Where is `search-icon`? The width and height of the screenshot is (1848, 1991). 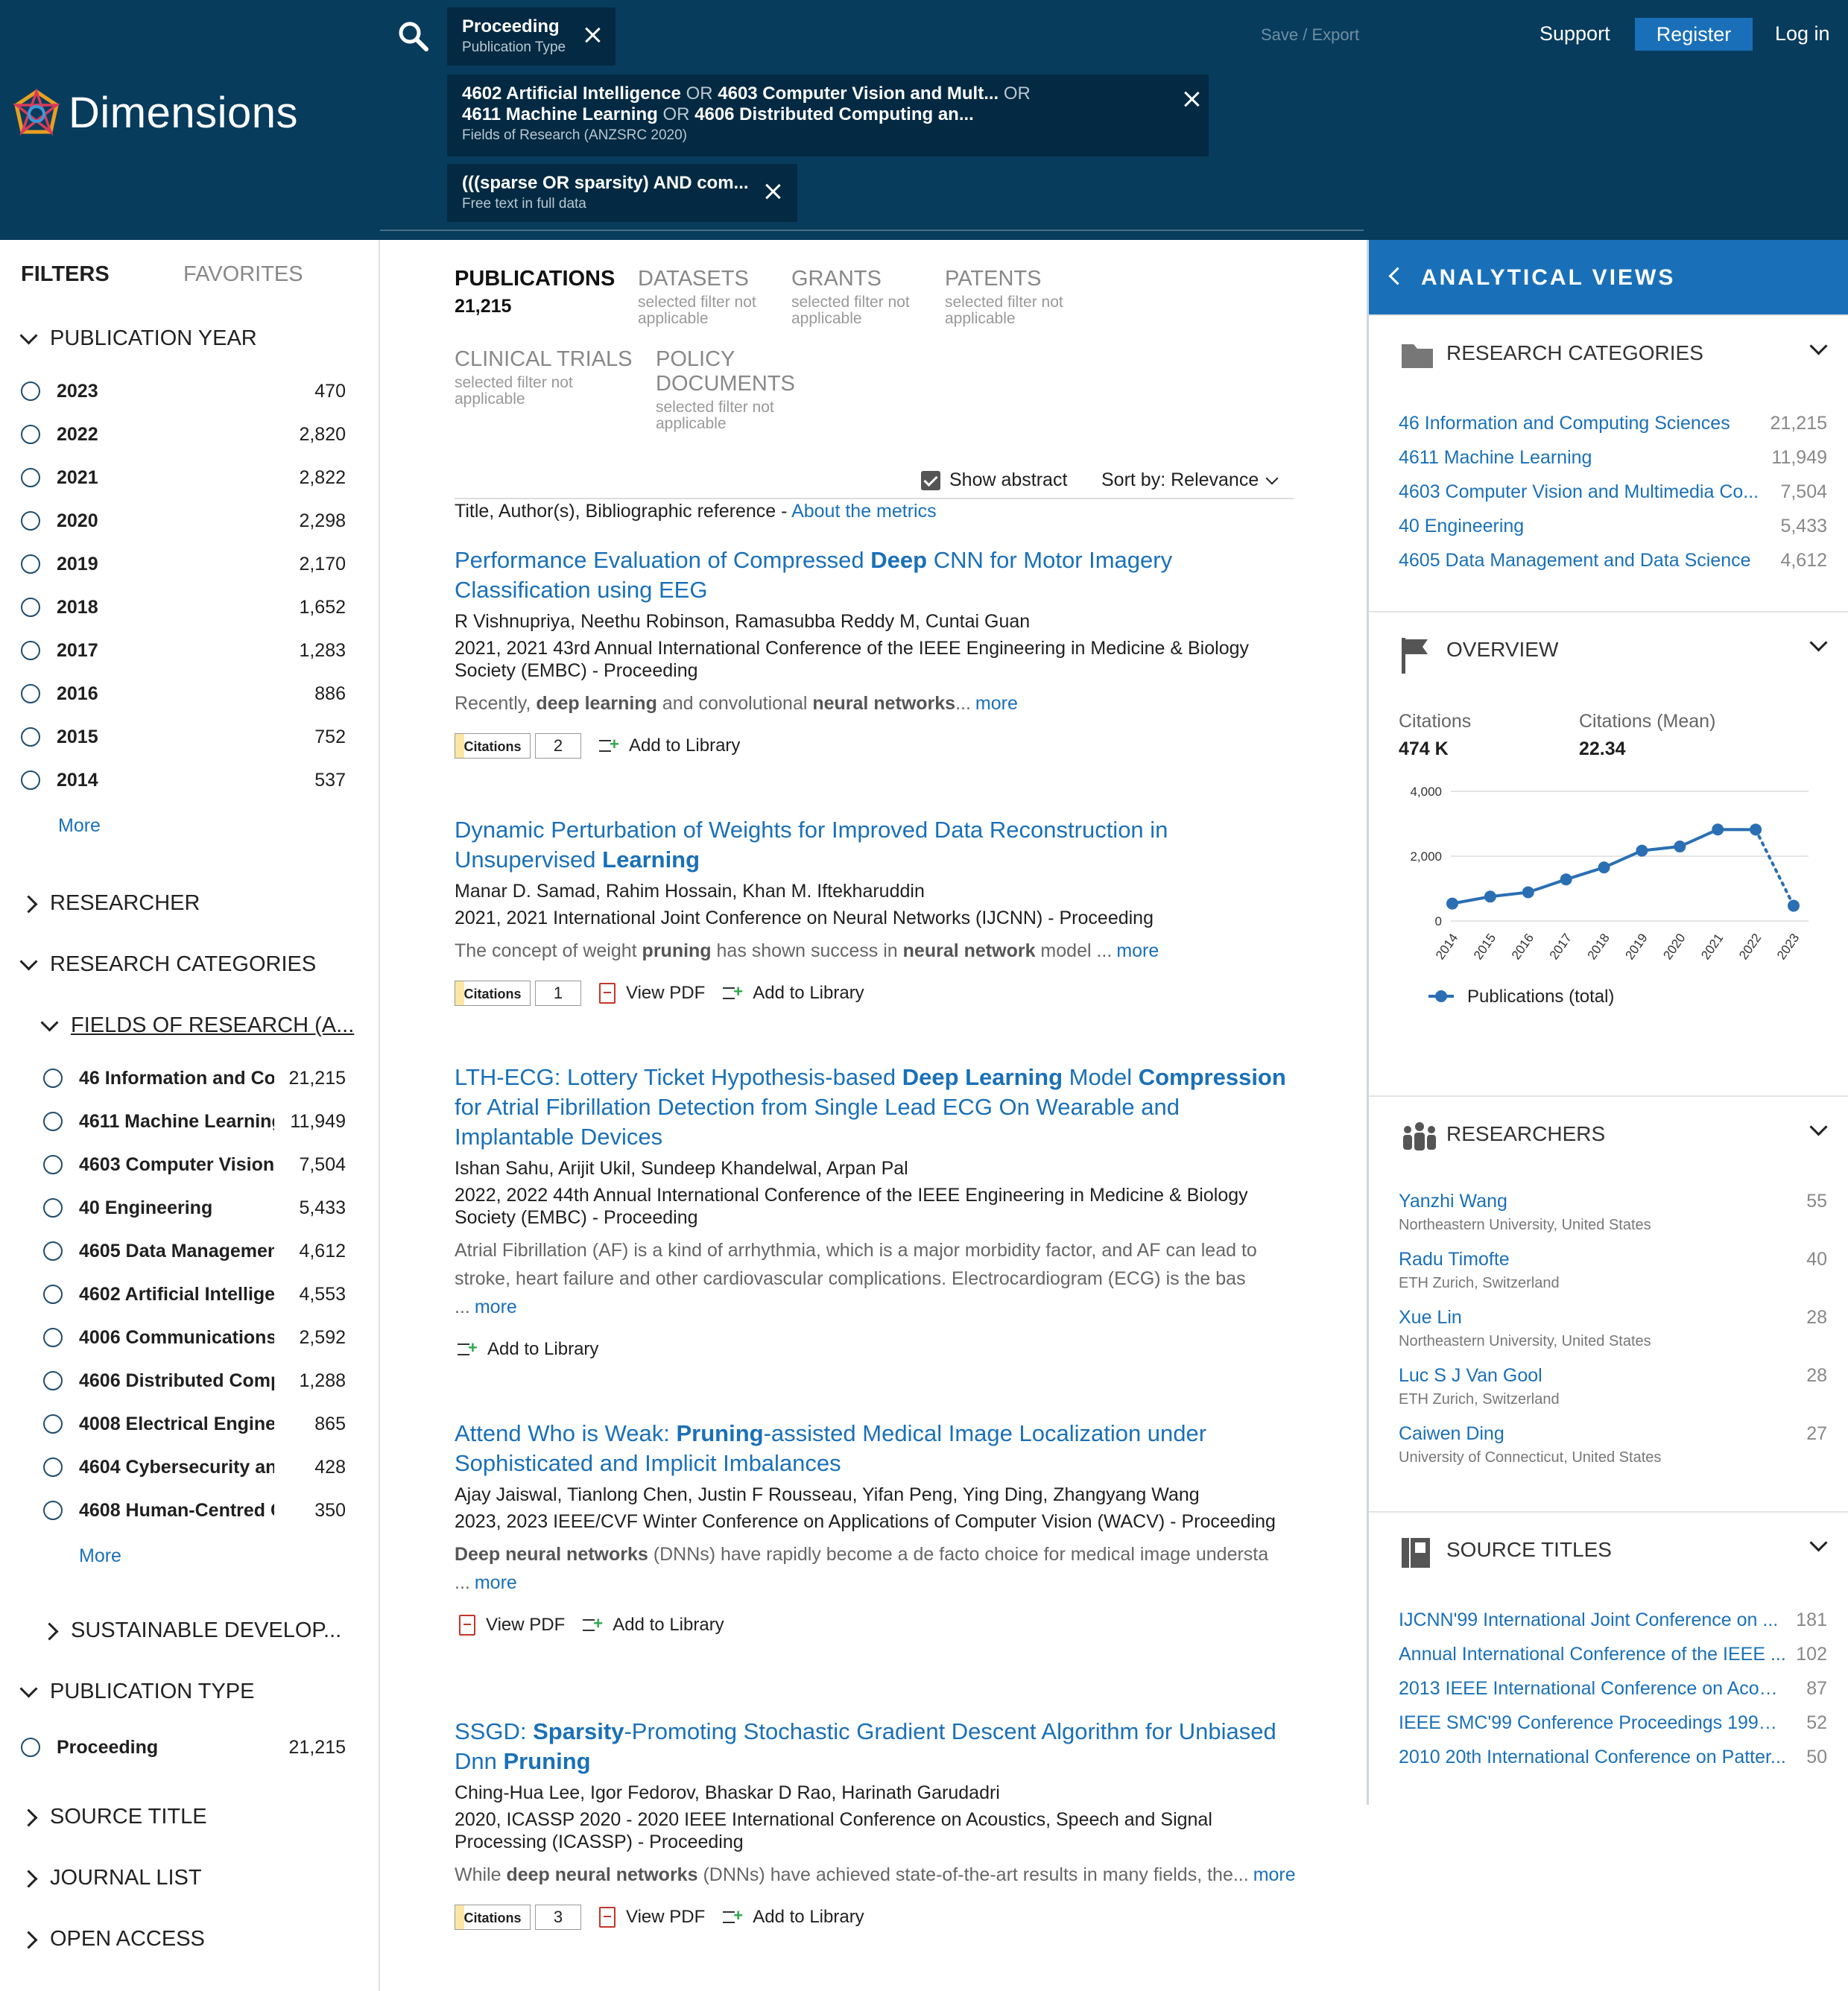 search-icon is located at coordinates (412, 35).